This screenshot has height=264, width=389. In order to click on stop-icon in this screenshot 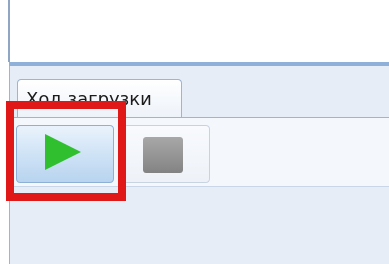, I will do `click(163, 155)`.